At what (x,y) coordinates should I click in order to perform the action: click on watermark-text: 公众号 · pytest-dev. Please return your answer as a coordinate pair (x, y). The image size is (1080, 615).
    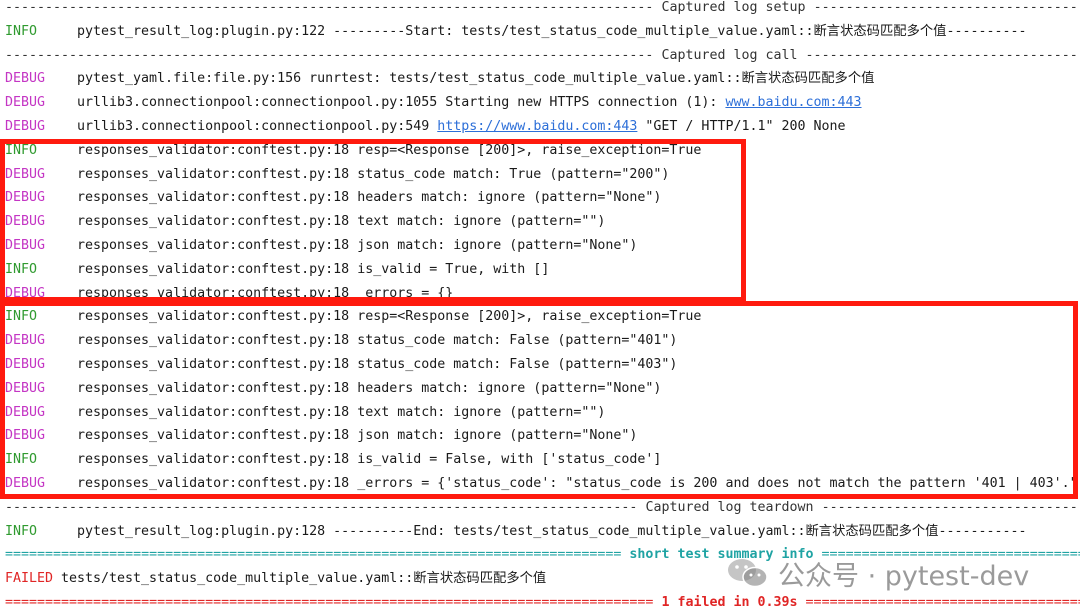
    Looking at the image, I should click on (904, 576).